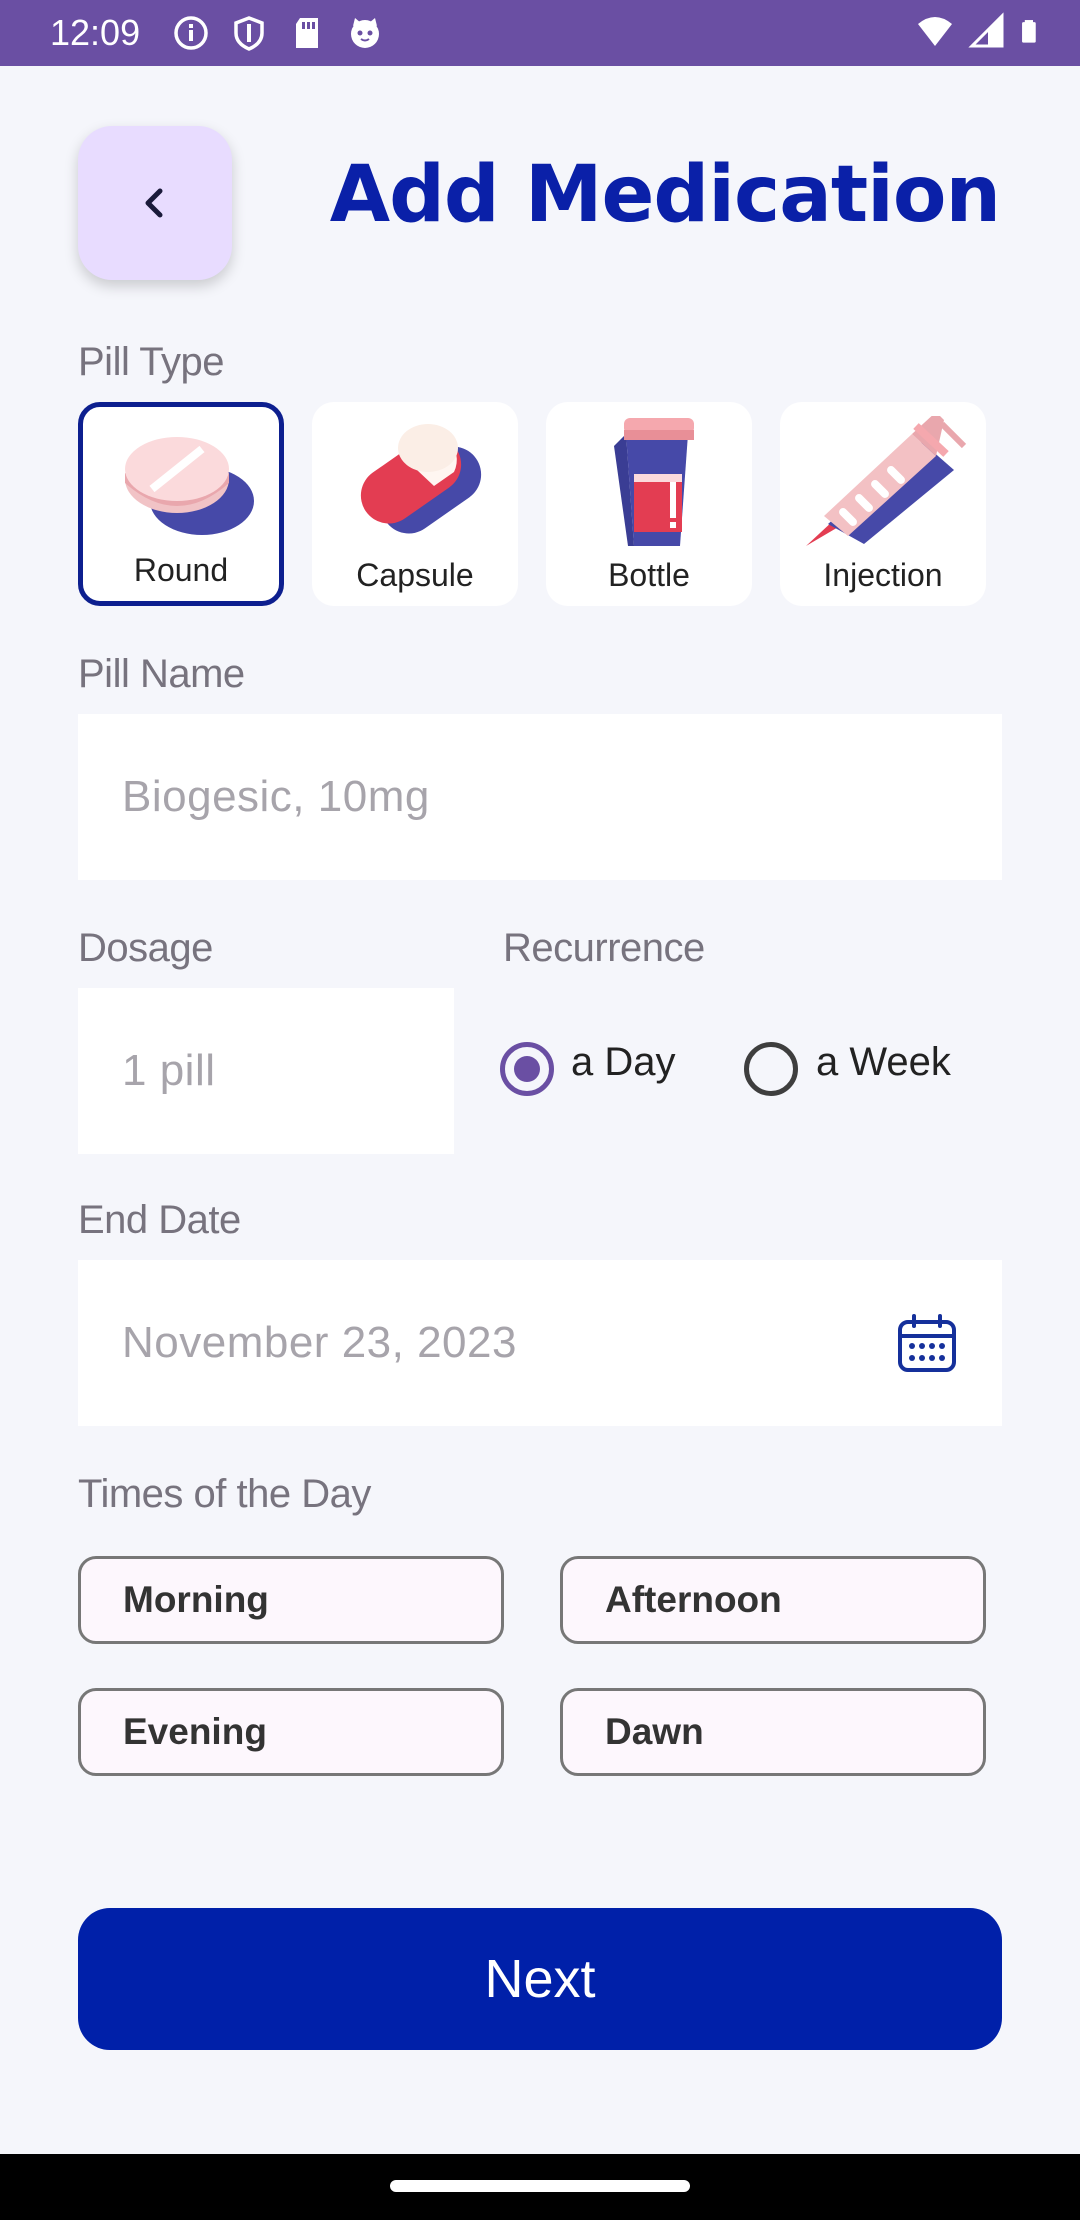 The height and width of the screenshot is (2220, 1080). I want to click on battery-icon, so click(1029, 31).